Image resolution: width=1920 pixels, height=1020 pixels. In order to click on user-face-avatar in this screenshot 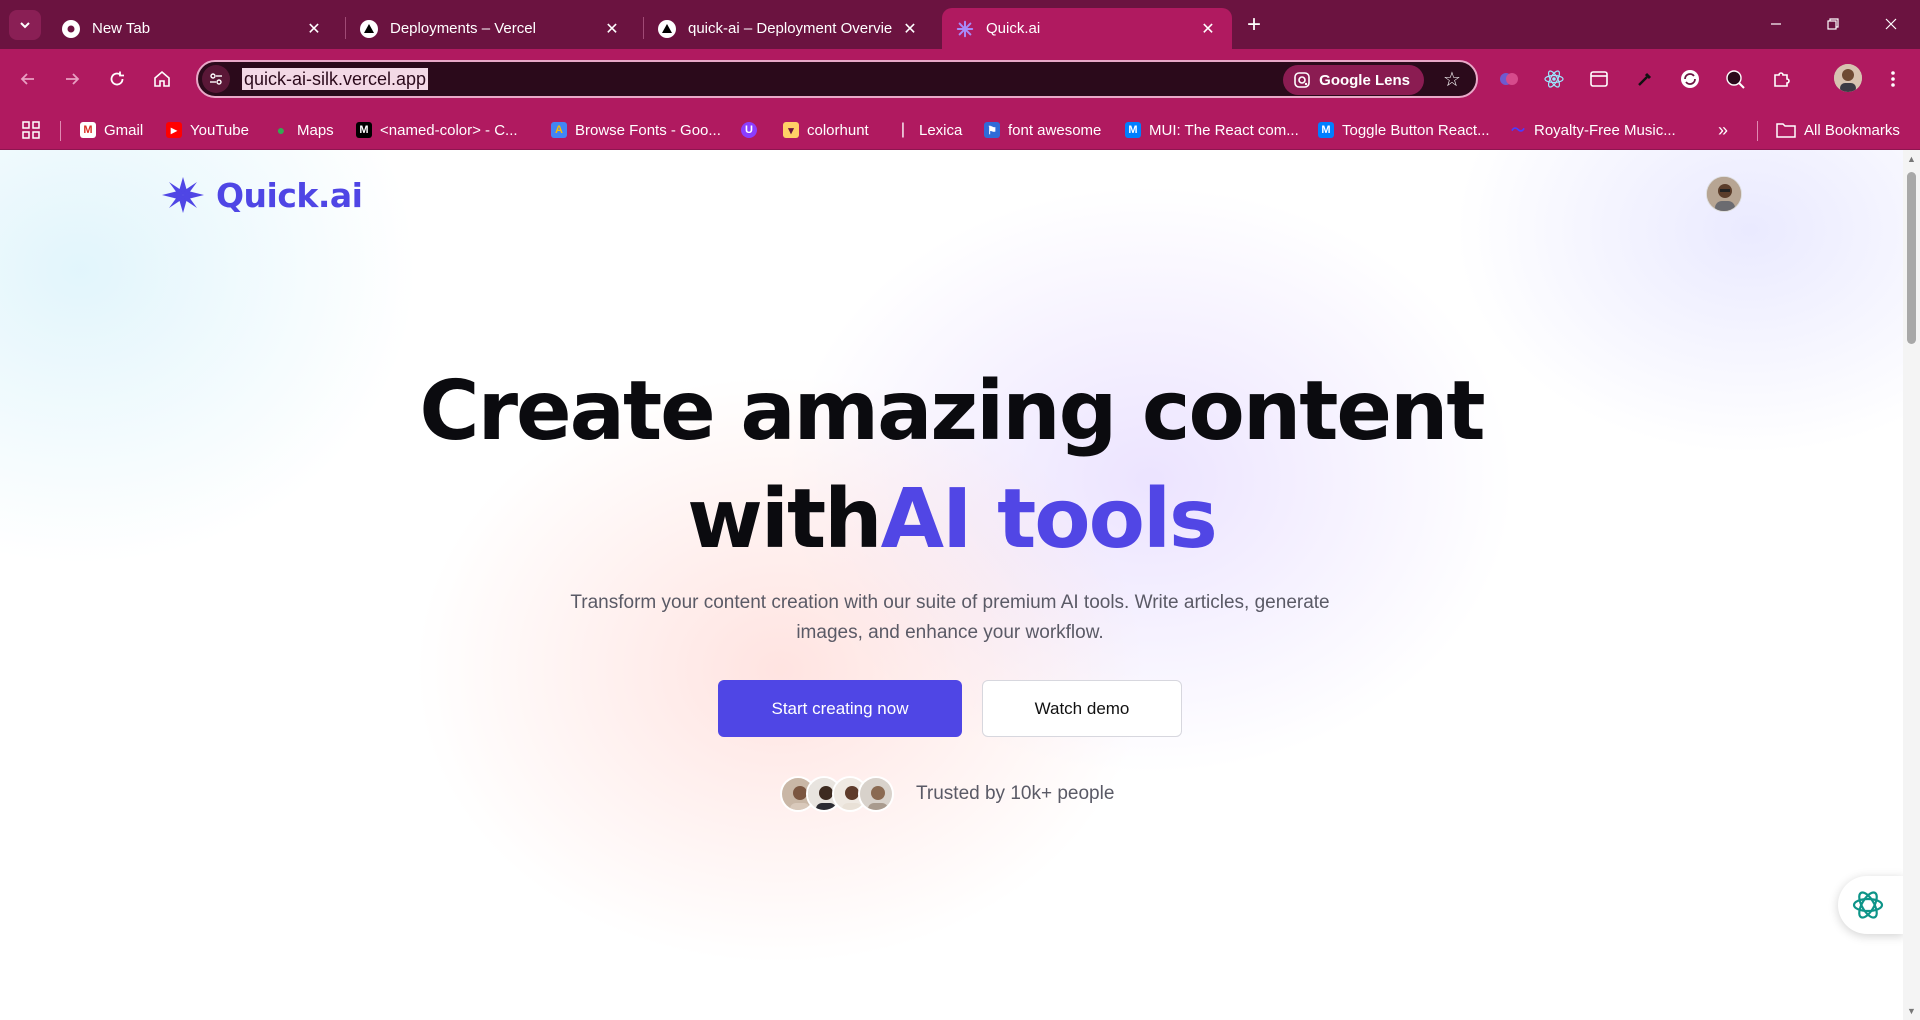, I will do `click(876, 794)`.